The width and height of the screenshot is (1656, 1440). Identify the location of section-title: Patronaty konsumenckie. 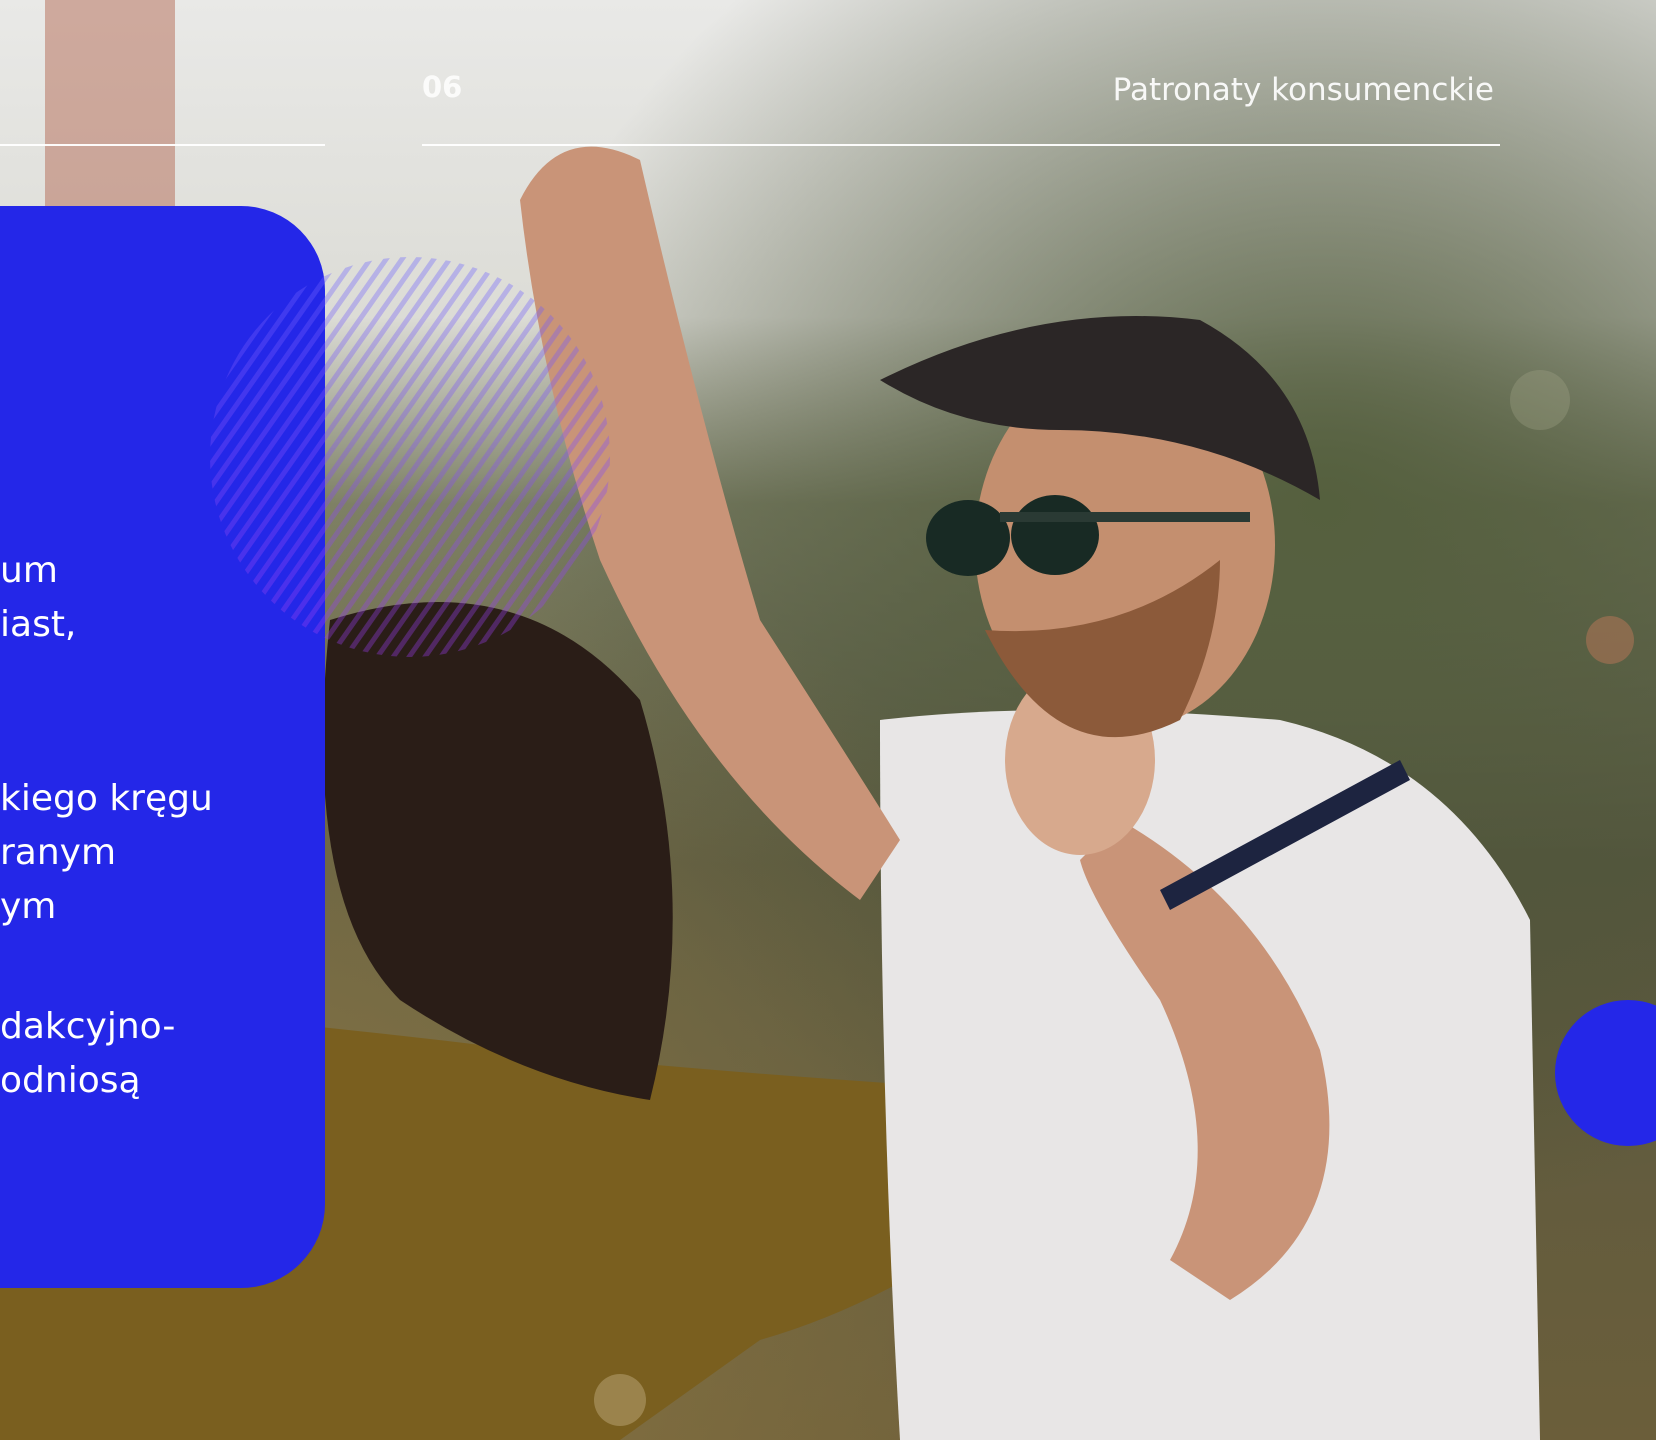
(1303, 90).